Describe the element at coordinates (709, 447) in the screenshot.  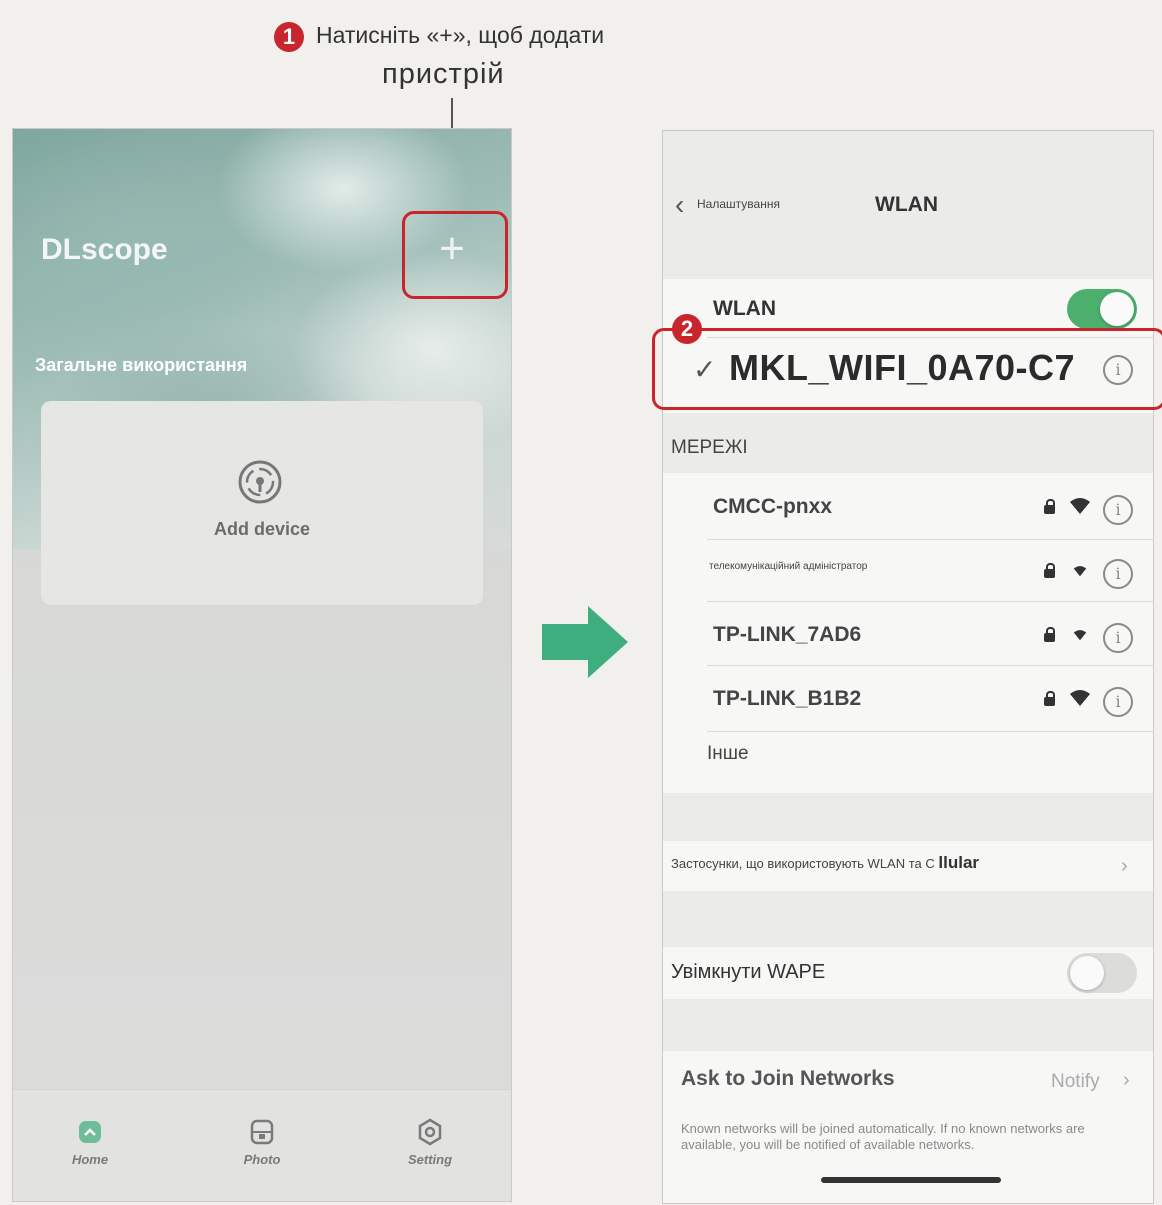
I see `networks-header: МЕРЕЖІ` at that location.